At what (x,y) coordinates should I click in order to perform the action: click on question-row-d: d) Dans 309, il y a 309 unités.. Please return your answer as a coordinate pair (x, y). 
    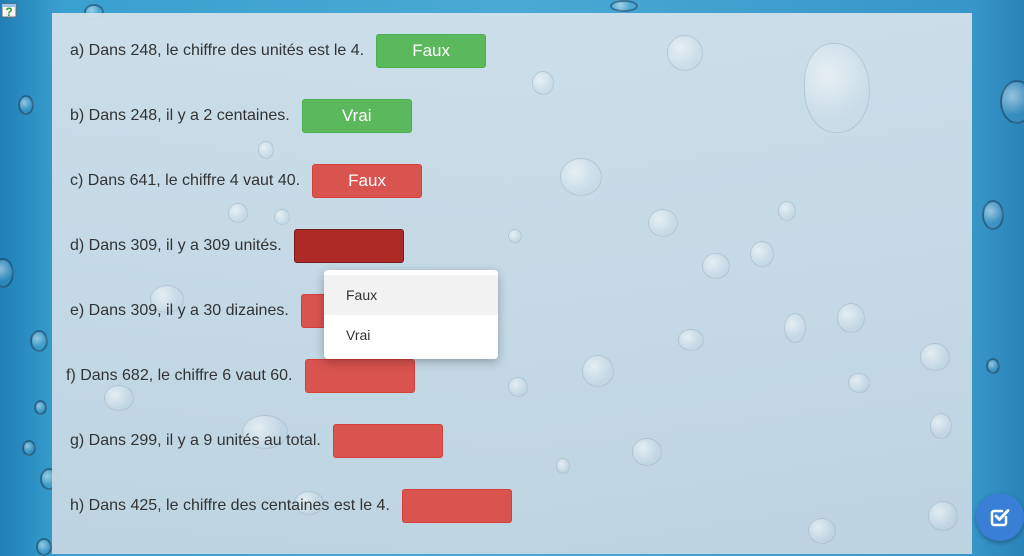
    Looking at the image, I should click on (237, 246).